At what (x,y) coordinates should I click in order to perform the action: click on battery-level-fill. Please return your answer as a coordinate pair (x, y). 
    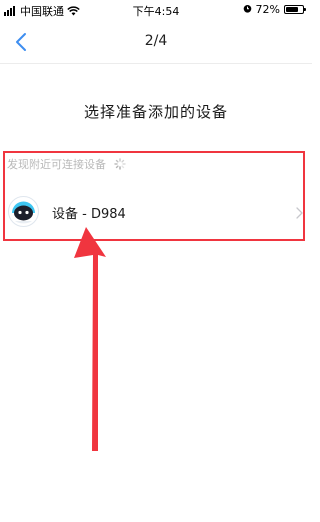
    Looking at the image, I should click on (292, 9).